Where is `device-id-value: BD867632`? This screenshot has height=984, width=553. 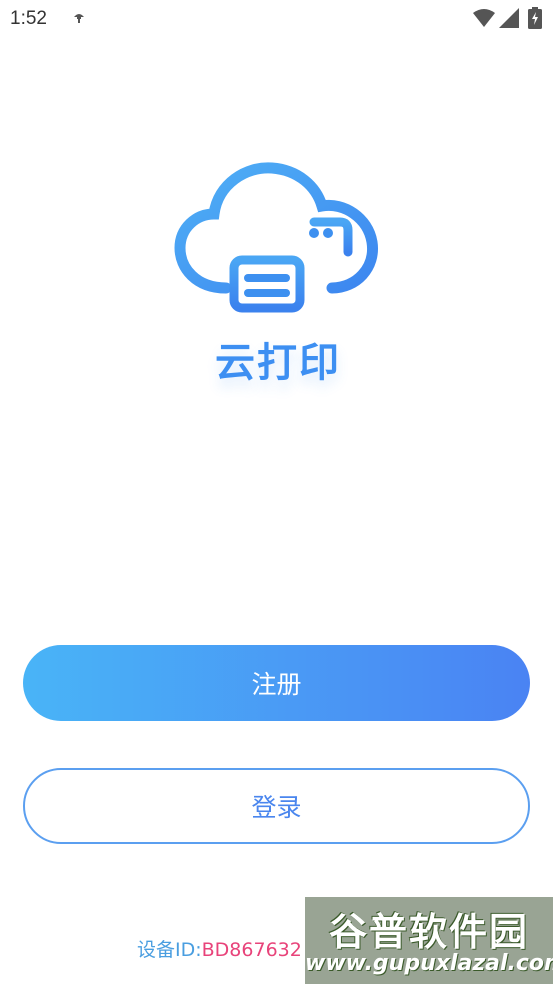 device-id-value: BD867632 is located at coordinates (251, 950).